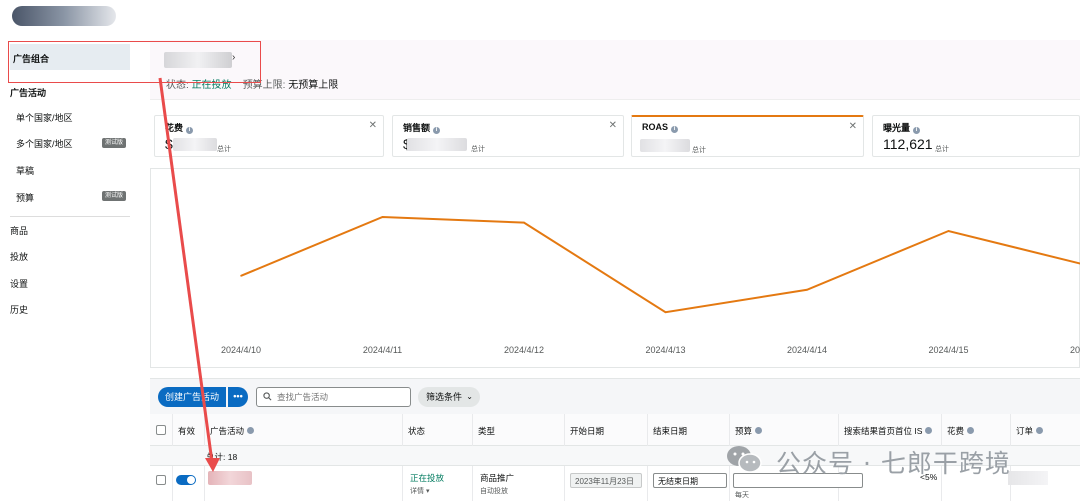 This screenshot has height=501, width=1080. What do you see at coordinates (1075, 350) in the screenshot?
I see `x-tick-label: 2024/4/16` at bounding box center [1075, 350].